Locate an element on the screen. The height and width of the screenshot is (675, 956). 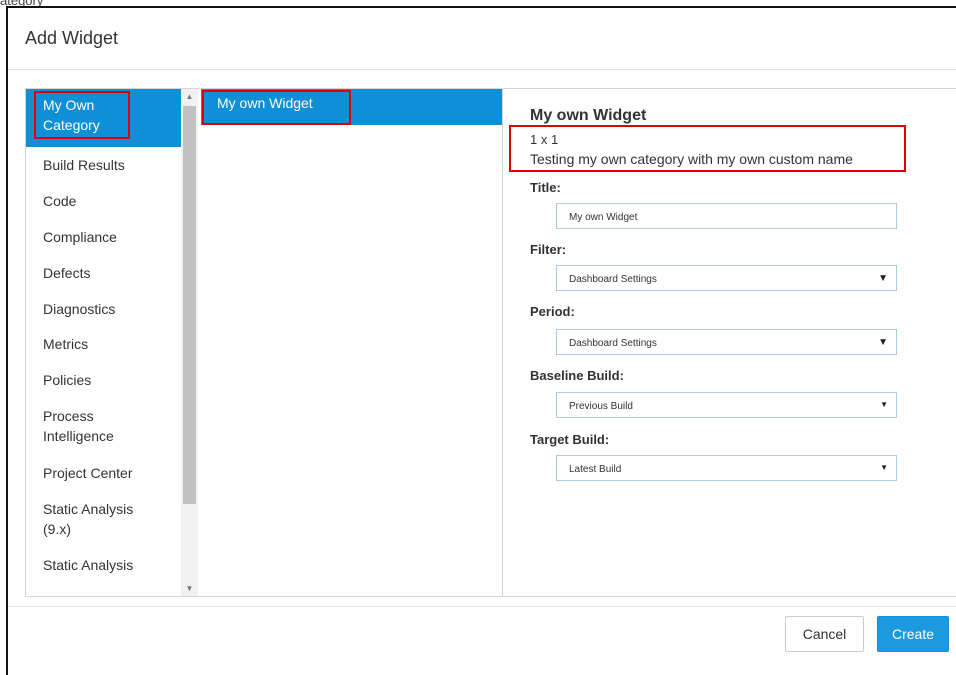
target-build-label: Target Build: is located at coordinates (570, 439).